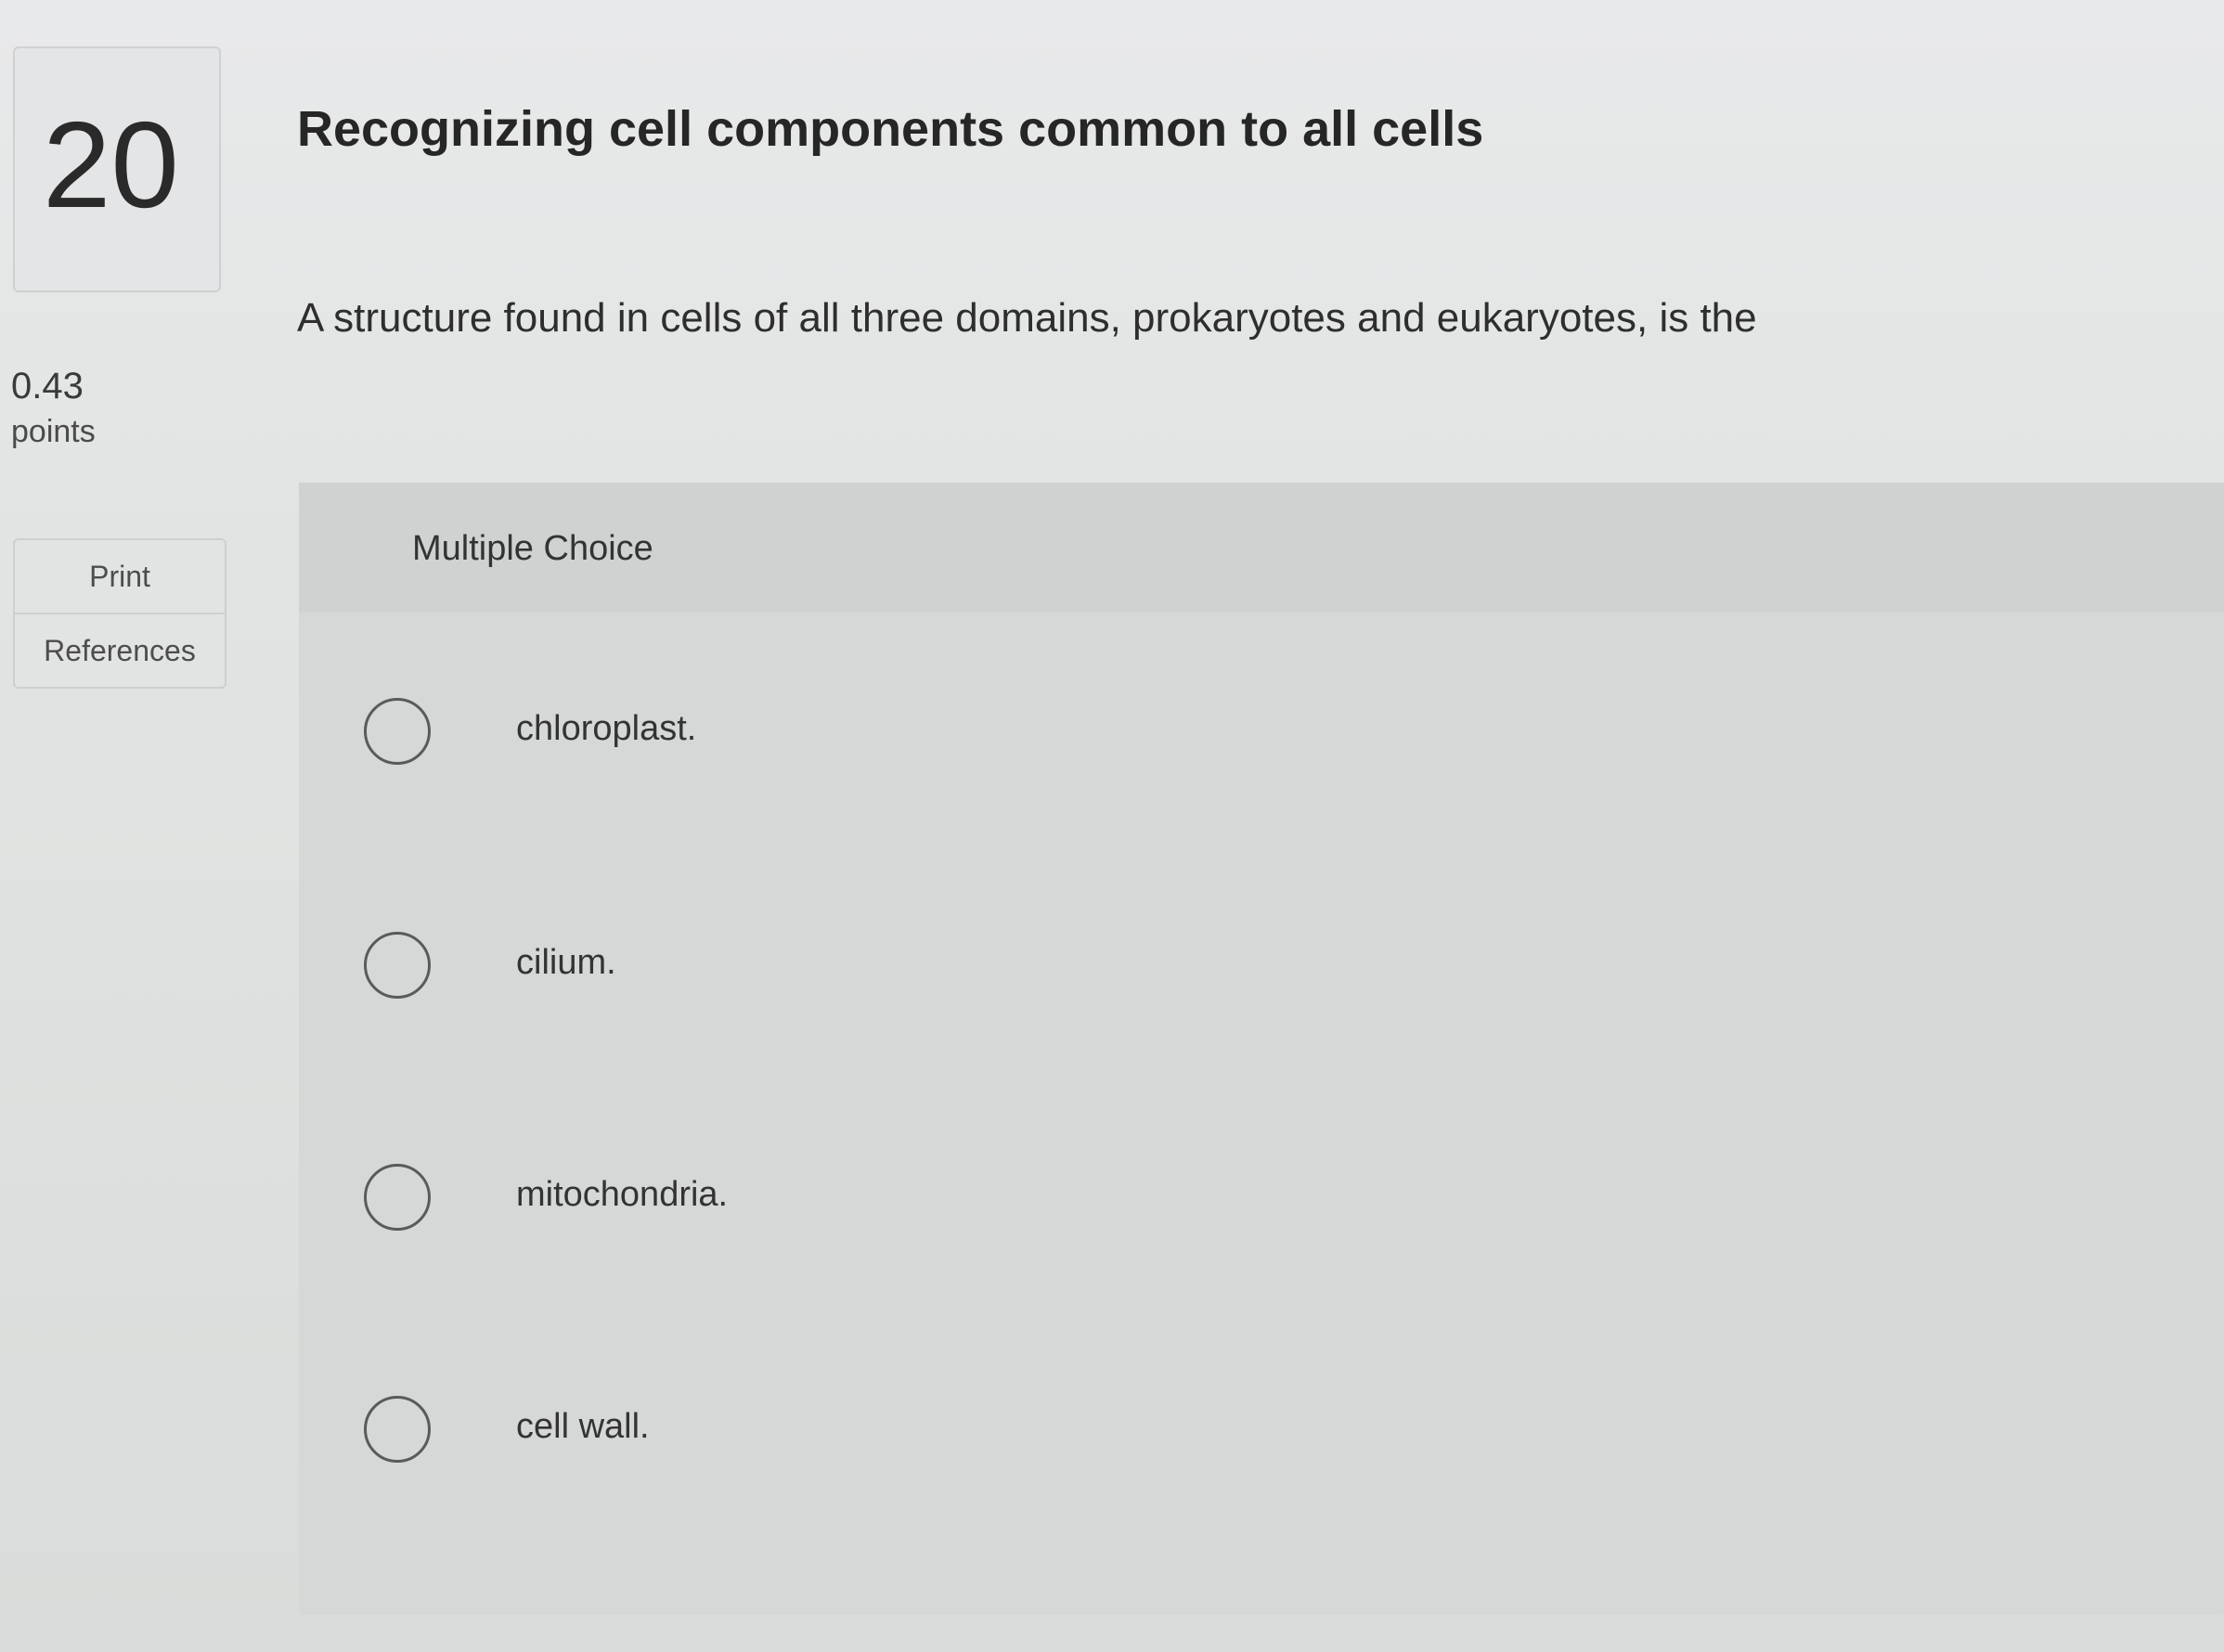 The image size is (2224, 1652). I want to click on choice-option-cilium: cilium., so click(1287, 976).